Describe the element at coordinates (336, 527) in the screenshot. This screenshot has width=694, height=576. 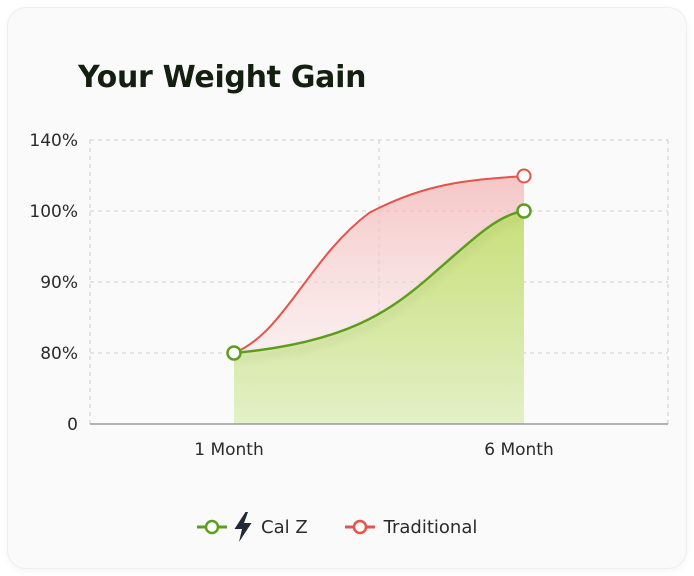
I see `chart-legend: Cal Z Traditional` at that location.